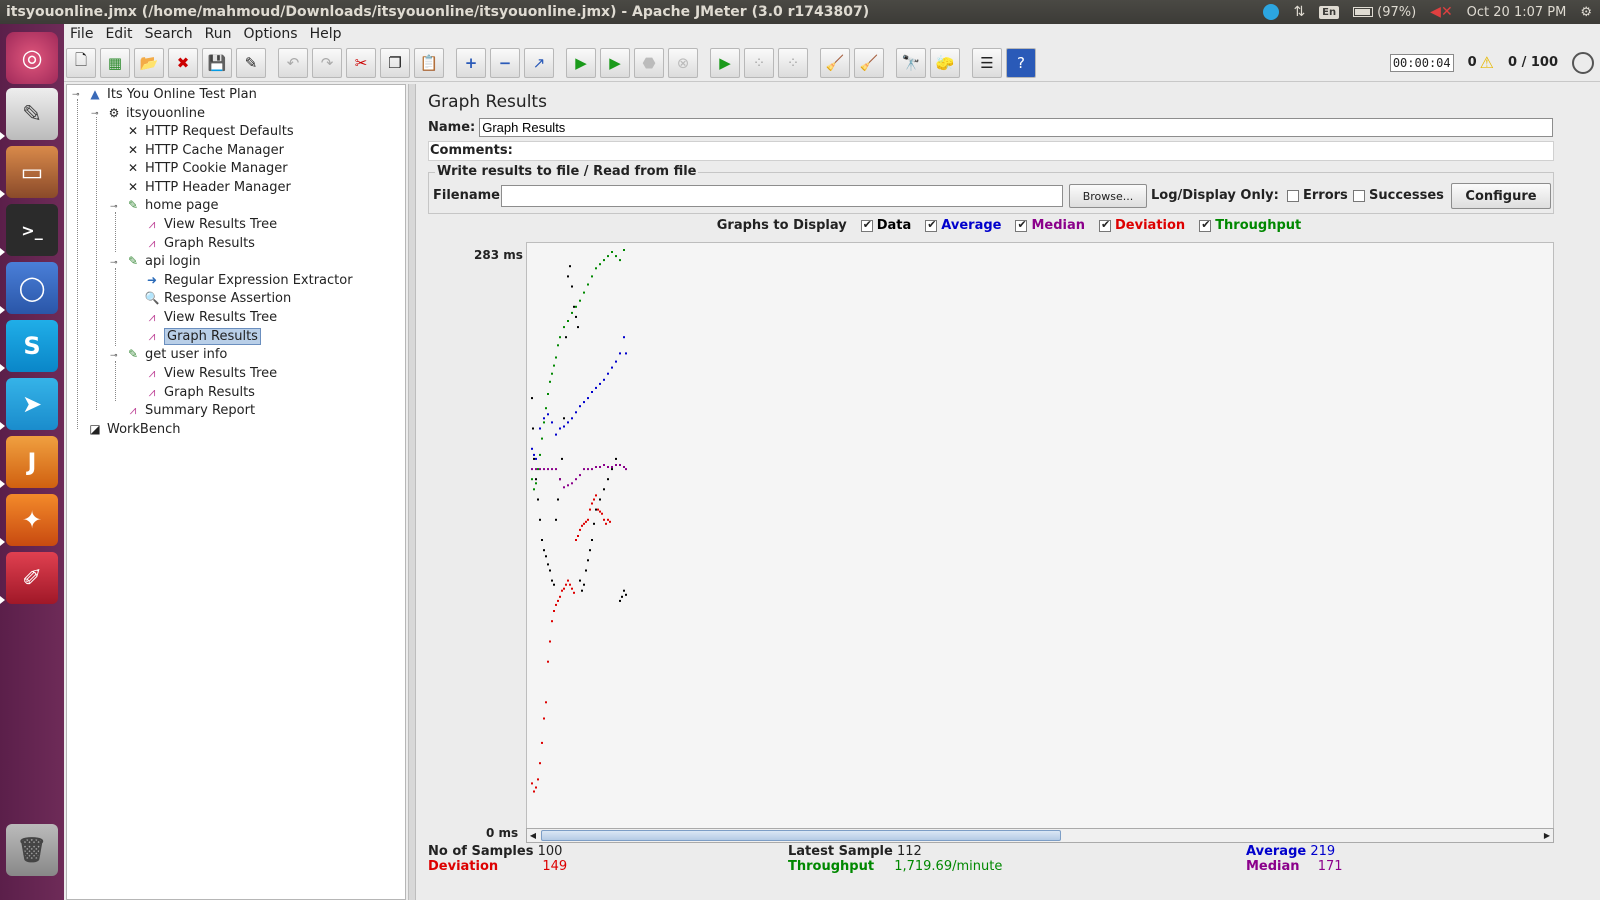  Describe the element at coordinates (1586, 12) in the screenshot. I see `system-gear-icon: ⚙` at that location.